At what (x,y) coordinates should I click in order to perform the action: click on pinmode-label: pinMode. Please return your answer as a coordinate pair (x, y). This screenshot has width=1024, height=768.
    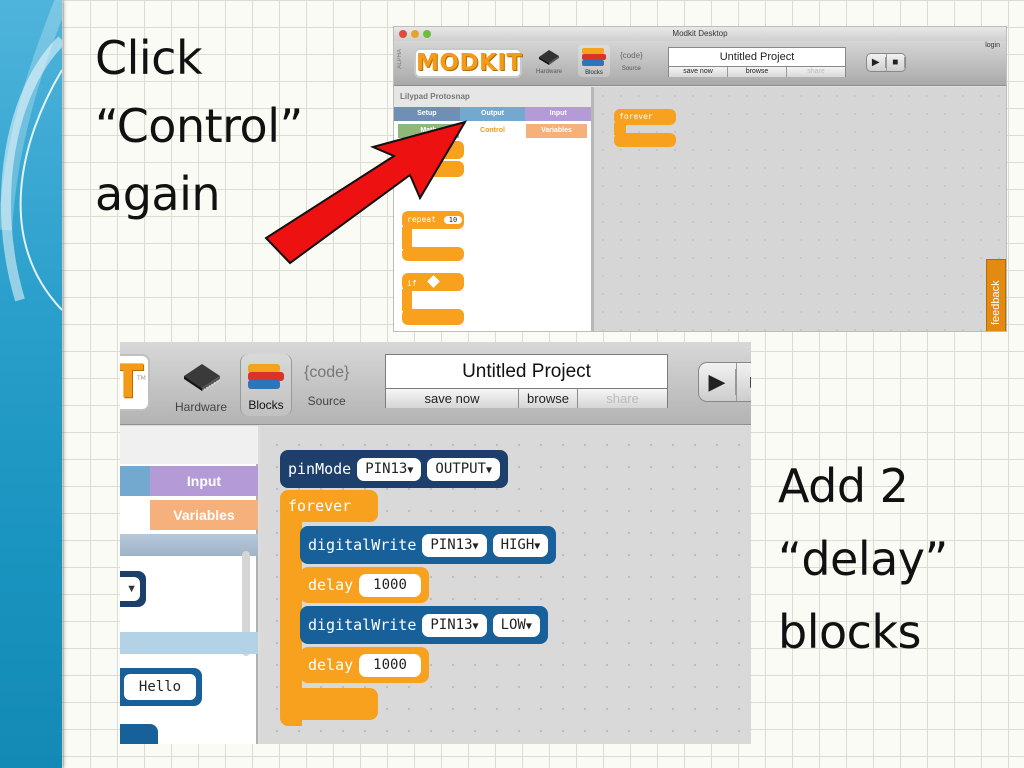
    Looking at the image, I should click on (320, 469).